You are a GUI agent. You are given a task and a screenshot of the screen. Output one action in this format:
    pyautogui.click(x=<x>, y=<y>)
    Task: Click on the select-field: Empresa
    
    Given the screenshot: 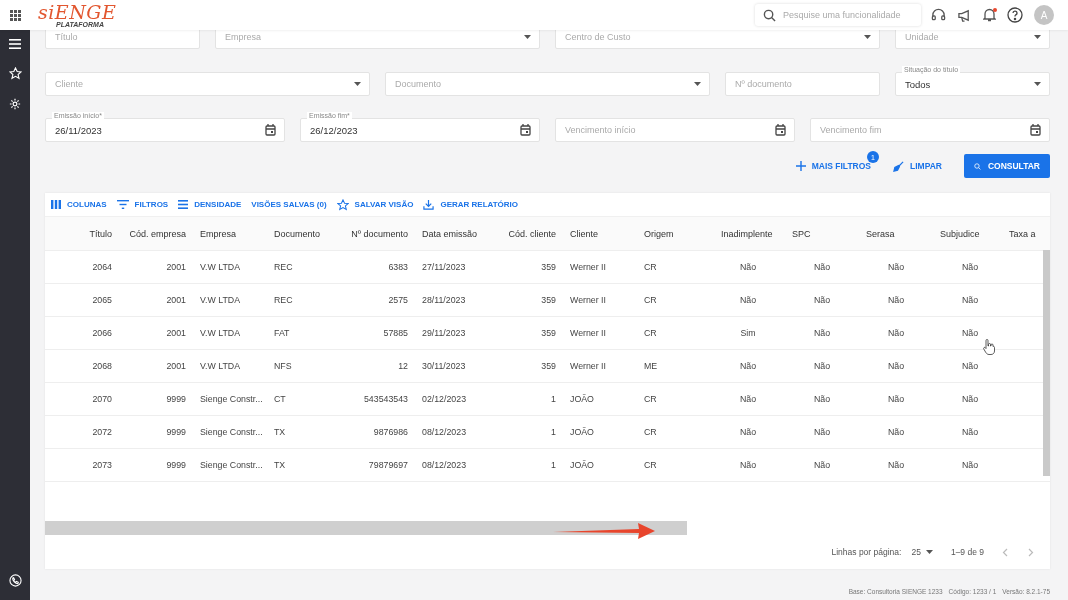 What is the action you would take?
    pyautogui.click(x=377, y=39)
    